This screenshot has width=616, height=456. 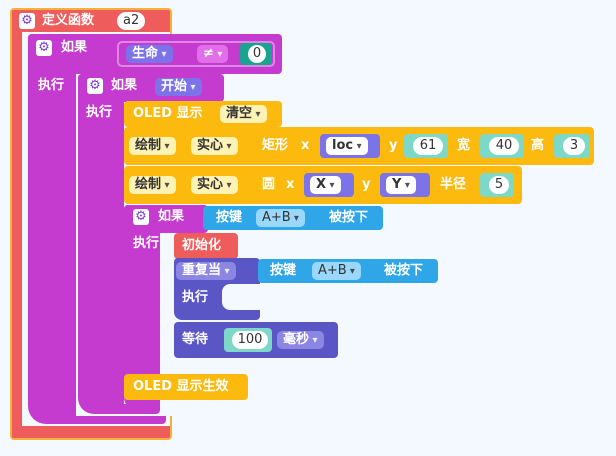 What do you see at coordinates (574, 146) in the screenshot?
I see `height-number-field: 3` at bounding box center [574, 146].